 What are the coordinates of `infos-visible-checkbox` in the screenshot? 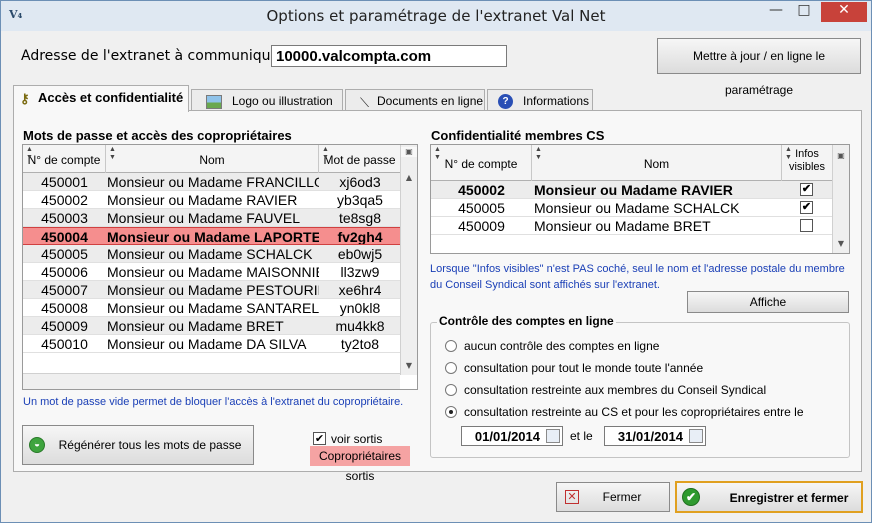 It's located at (806, 225).